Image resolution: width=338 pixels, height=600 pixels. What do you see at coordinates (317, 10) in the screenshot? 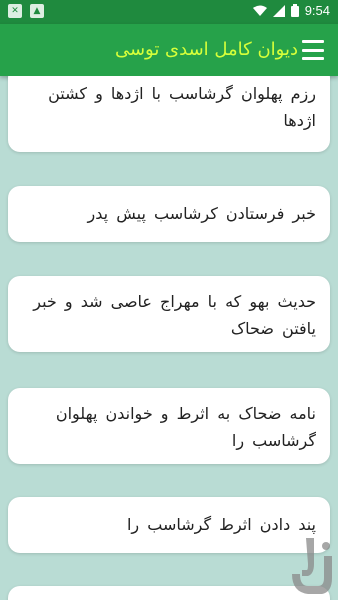
I see `status-time: 9:54` at bounding box center [317, 10].